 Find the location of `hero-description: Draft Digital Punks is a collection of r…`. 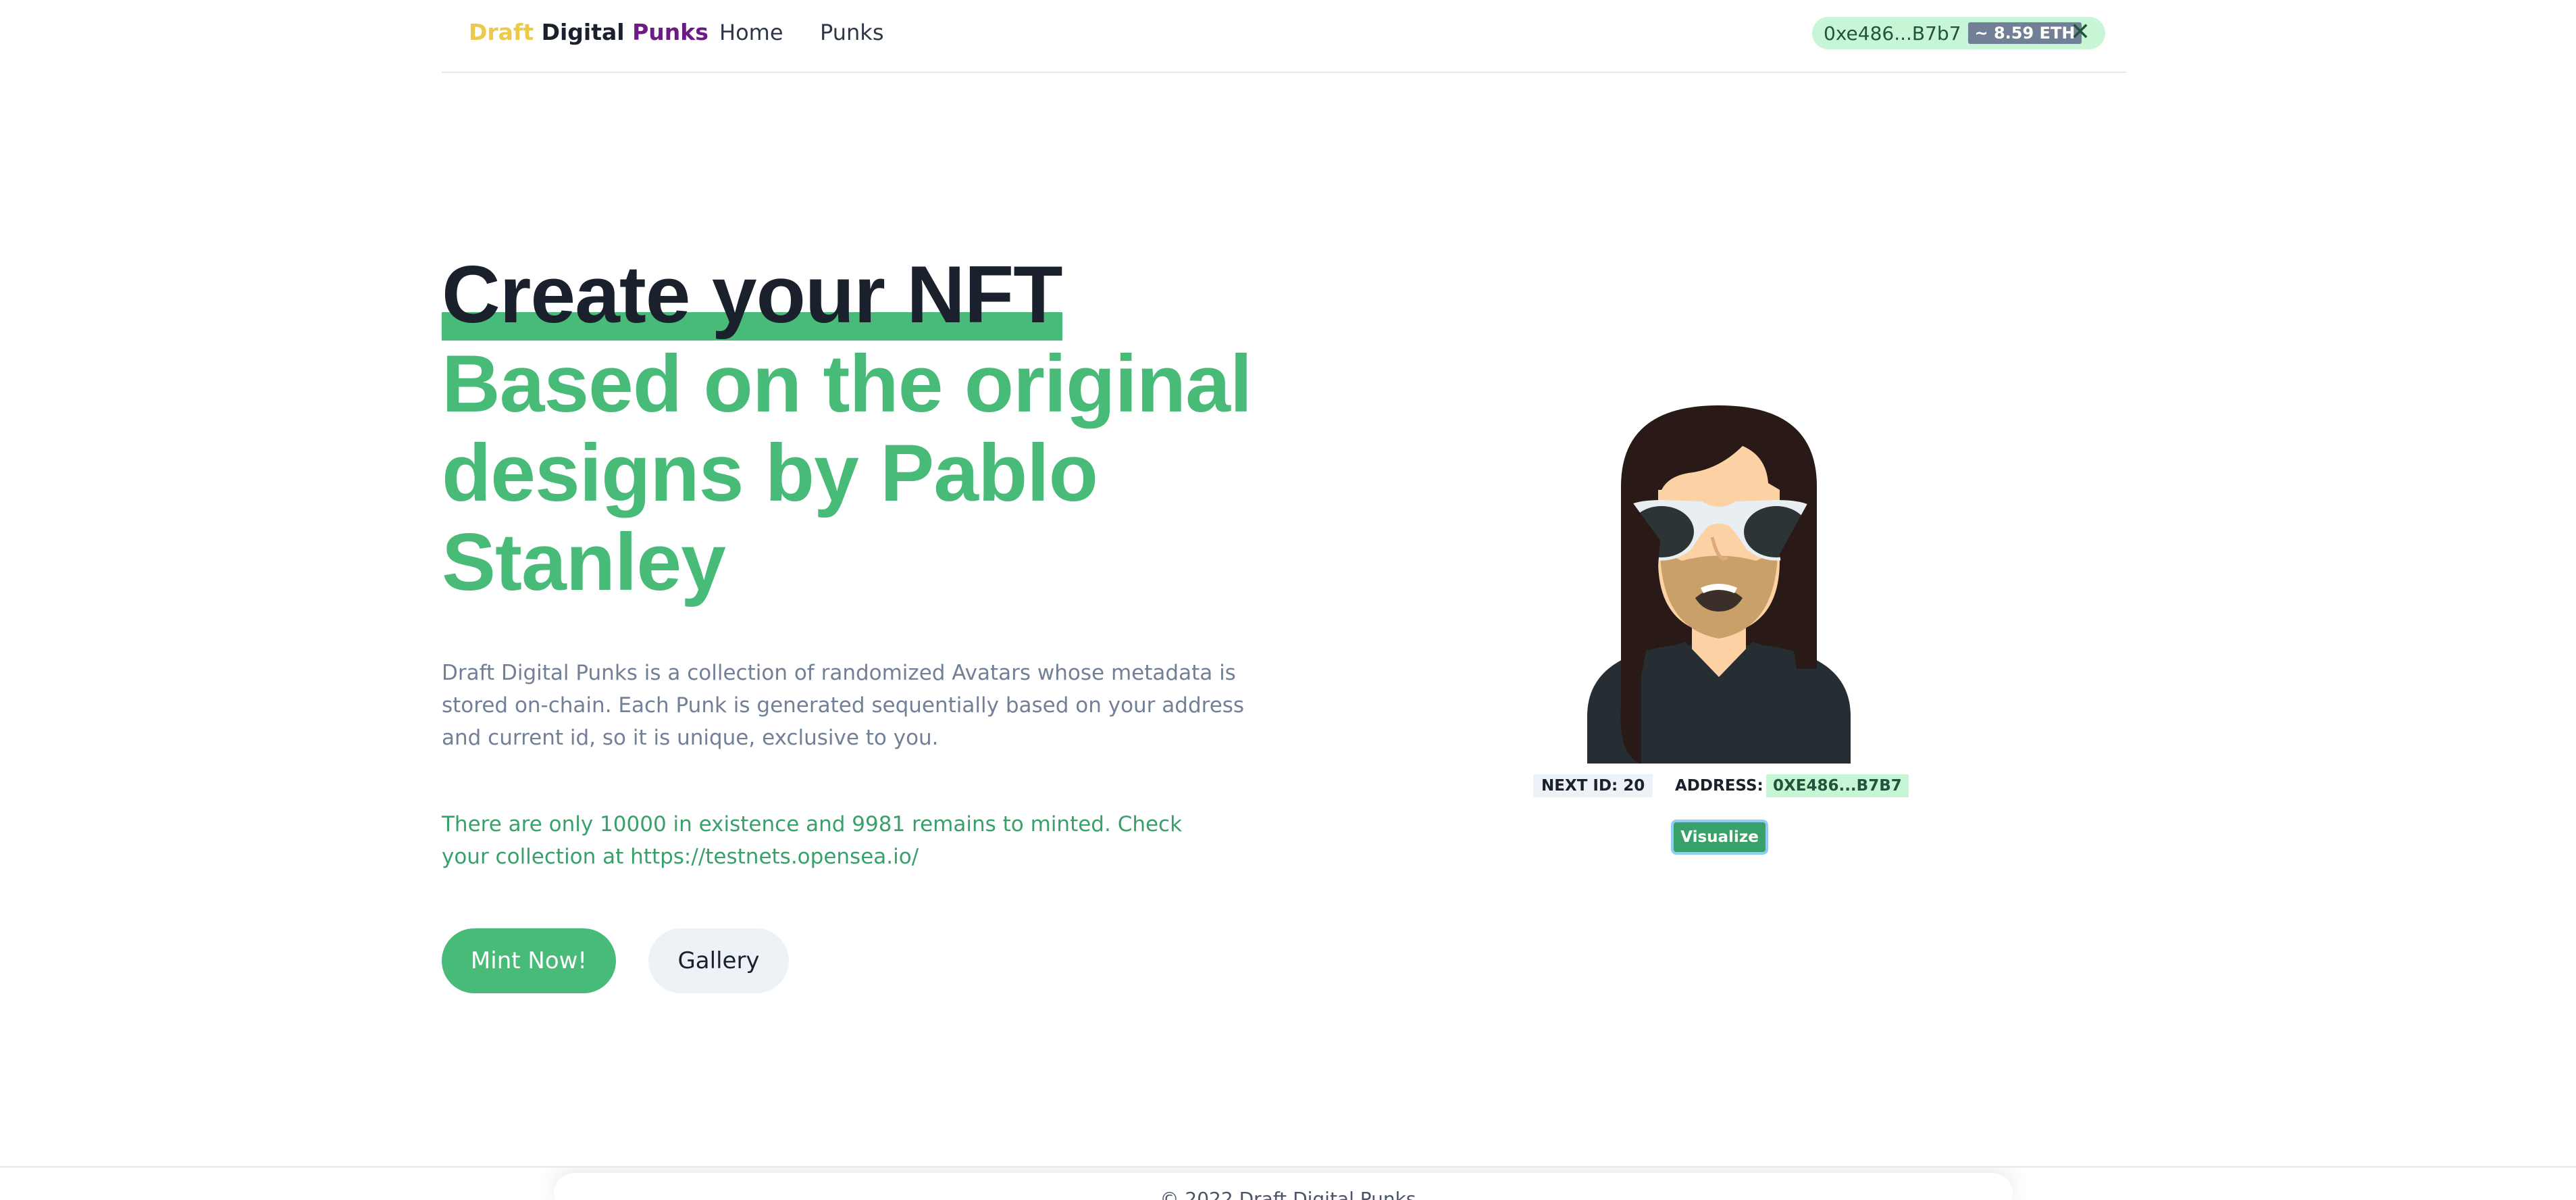

hero-description: Draft Digital Punks is a collection of r… is located at coordinates (844, 705).